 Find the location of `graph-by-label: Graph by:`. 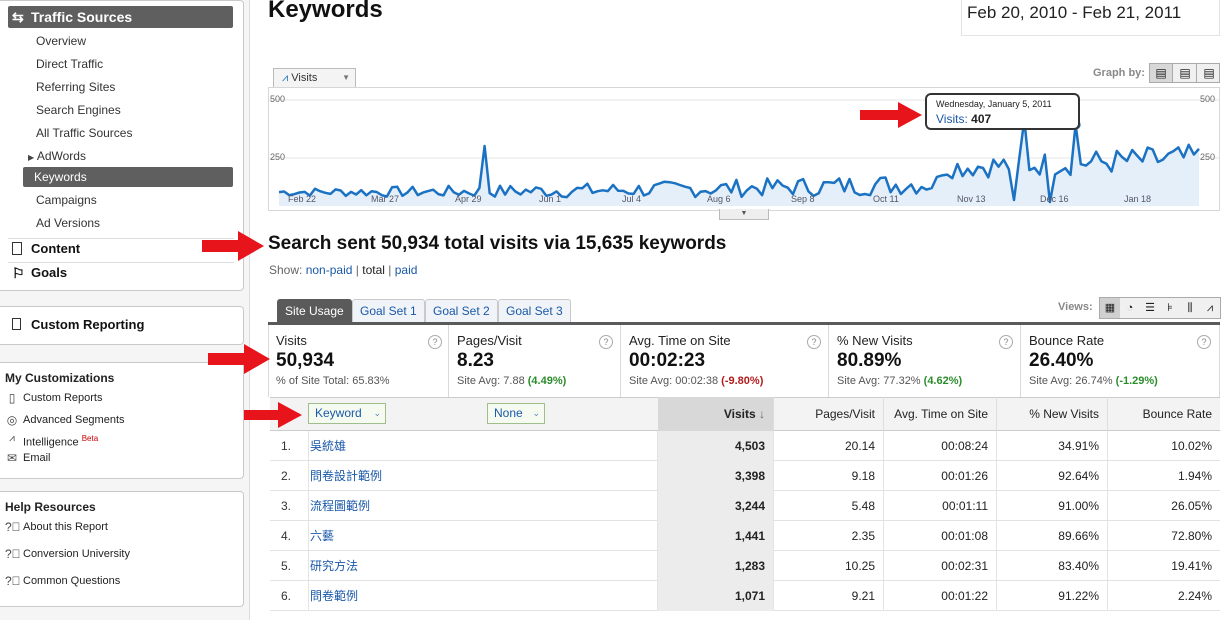

graph-by-label: Graph by: is located at coordinates (1119, 73).